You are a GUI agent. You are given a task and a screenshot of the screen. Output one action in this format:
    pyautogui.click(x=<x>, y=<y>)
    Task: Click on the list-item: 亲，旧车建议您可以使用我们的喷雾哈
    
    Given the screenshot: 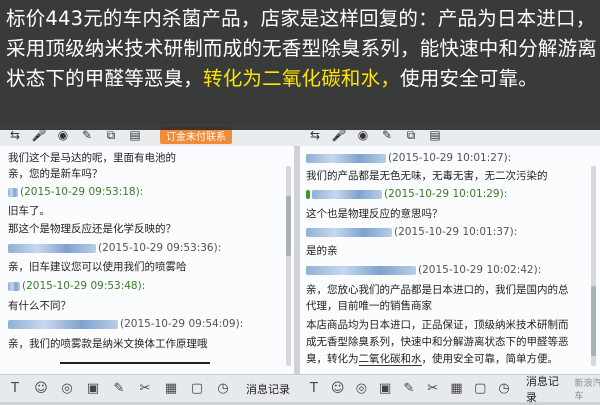 What is the action you would take?
    pyautogui.click(x=97, y=267)
    